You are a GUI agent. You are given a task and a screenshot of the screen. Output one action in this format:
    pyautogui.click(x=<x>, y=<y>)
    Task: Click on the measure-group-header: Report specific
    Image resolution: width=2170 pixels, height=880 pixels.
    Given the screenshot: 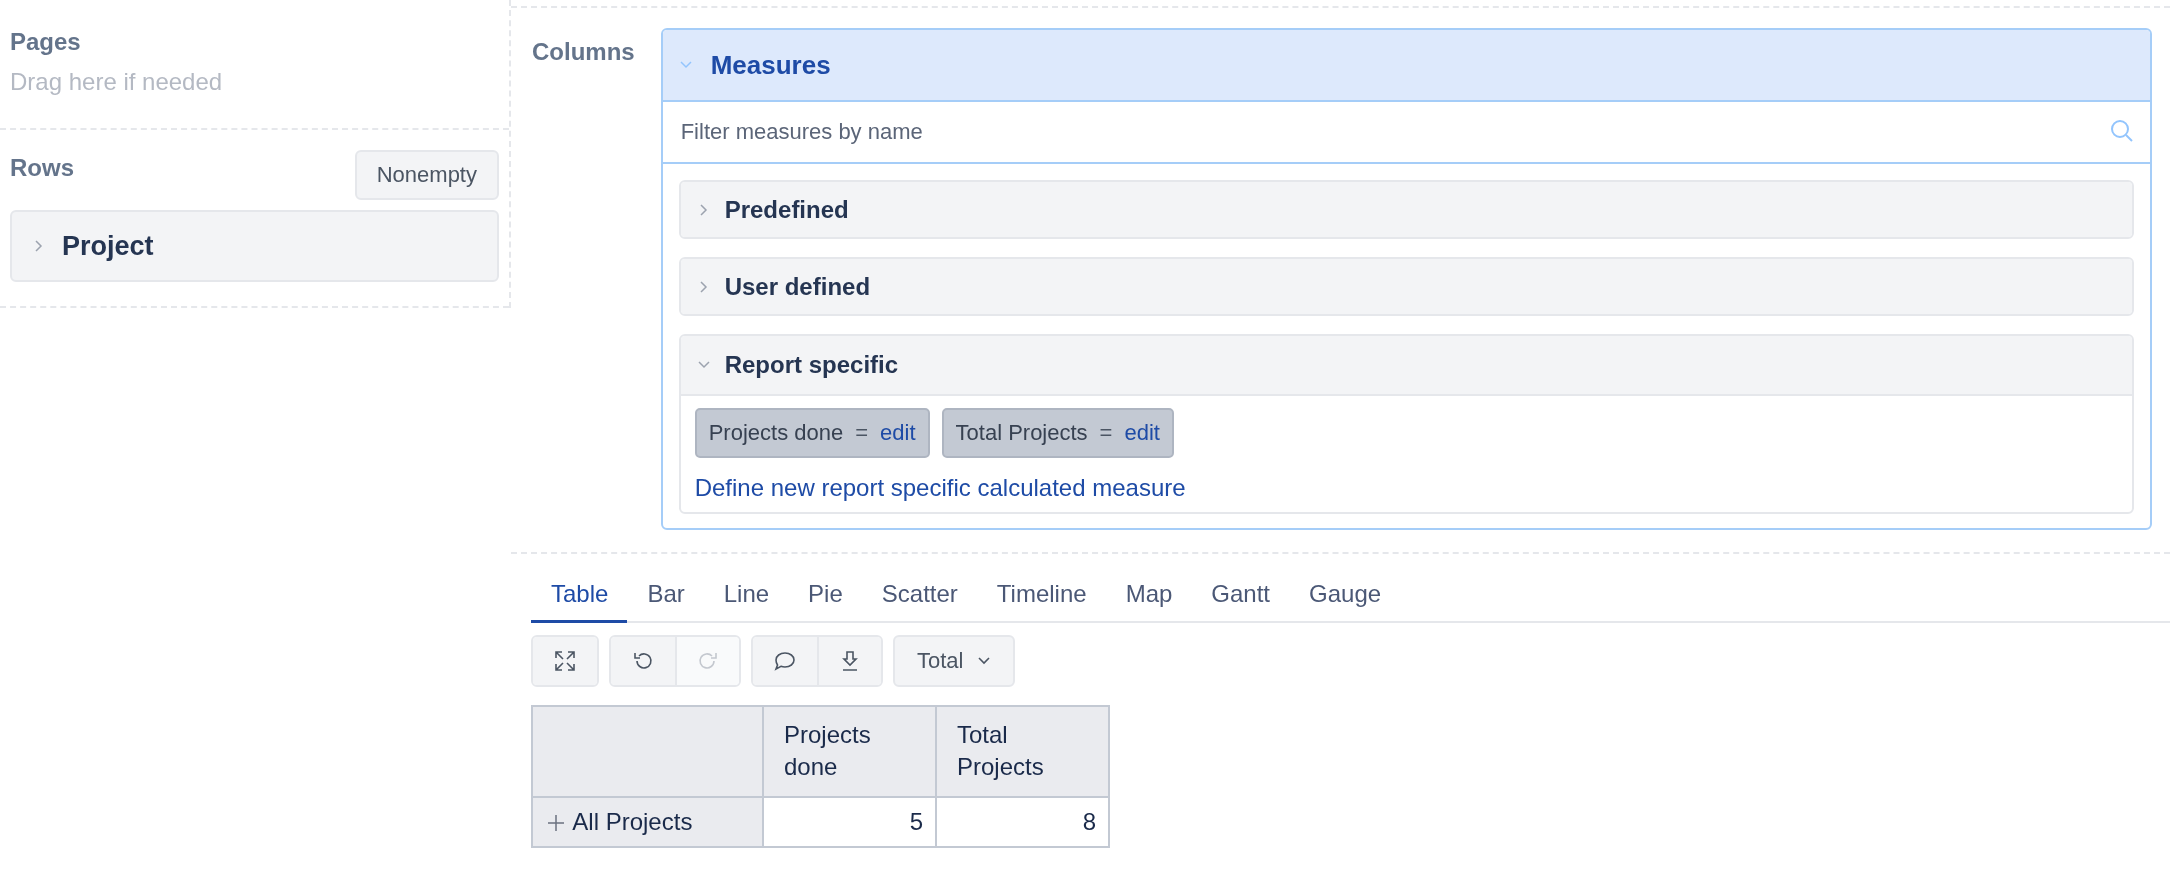 What is the action you would take?
    pyautogui.click(x=1406, y=366)
    